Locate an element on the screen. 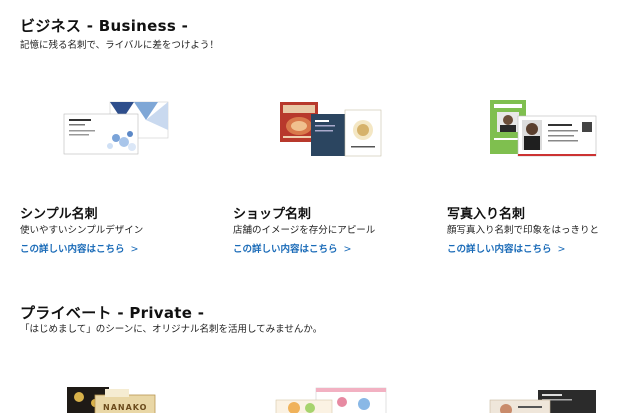 Image resolution: width=620 pixels, height=417 pixels. photo-card-desc: 顔写真入り名刺で印象をはっきりと is located at coordinates (523, 230).